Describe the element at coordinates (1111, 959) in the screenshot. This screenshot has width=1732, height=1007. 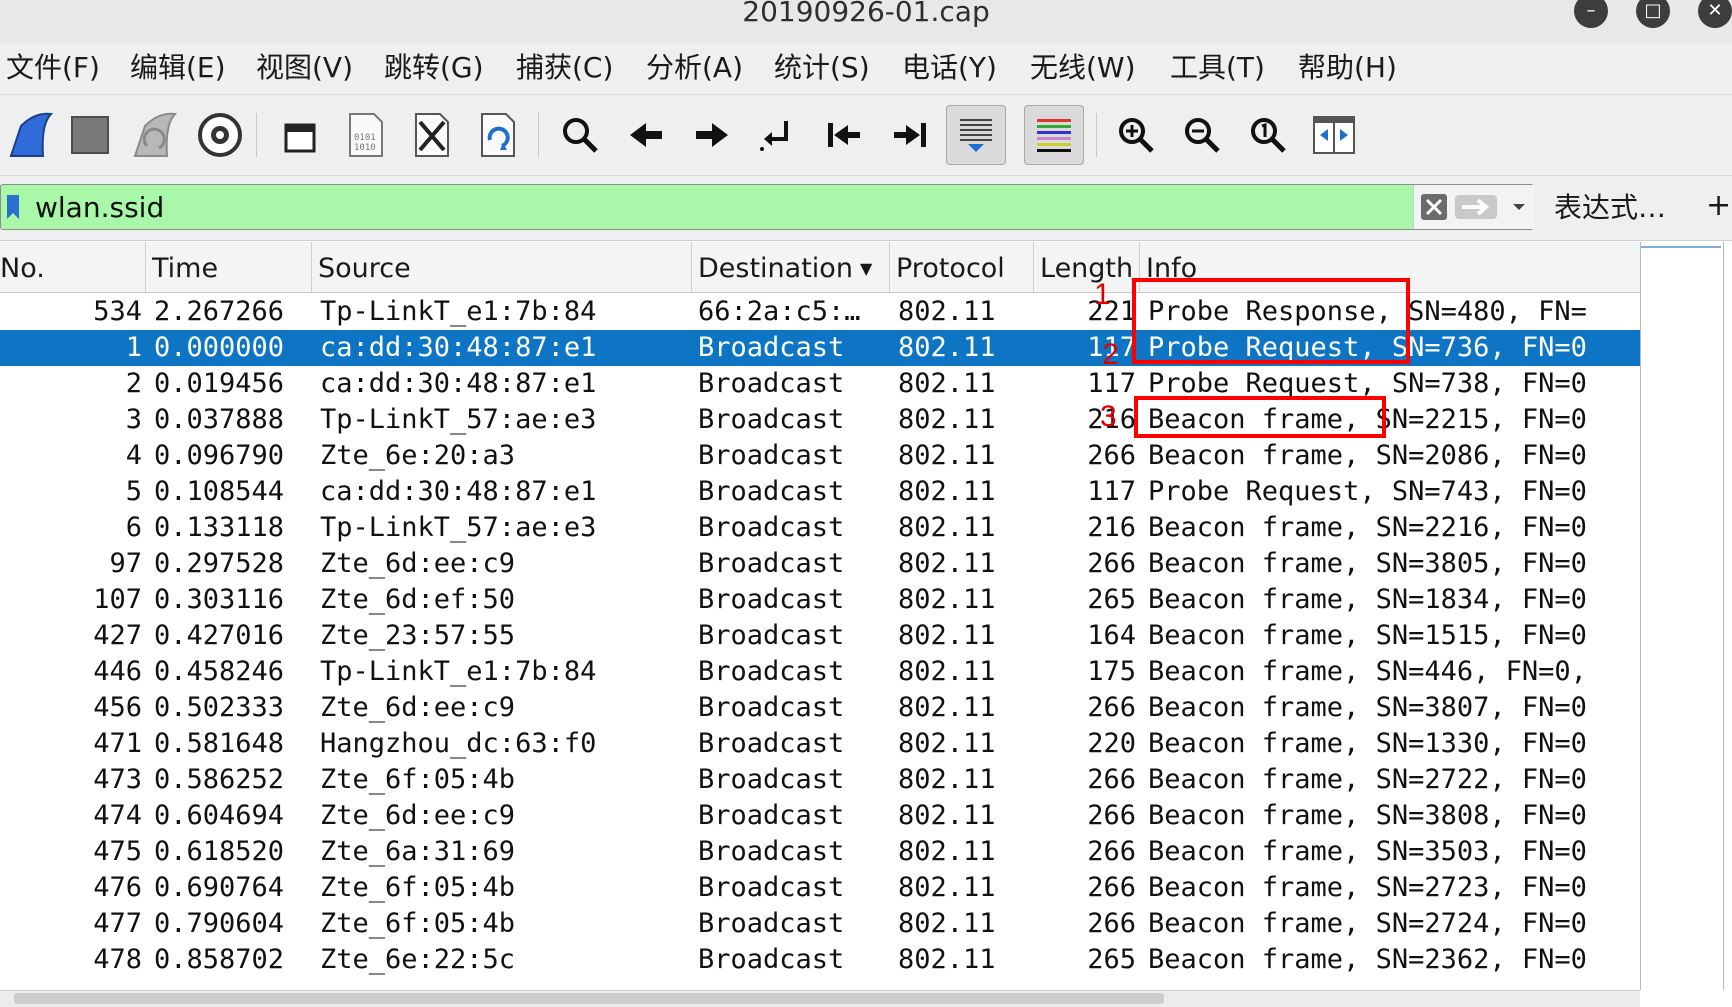
I see `packet-length-cell: 265` at that location.